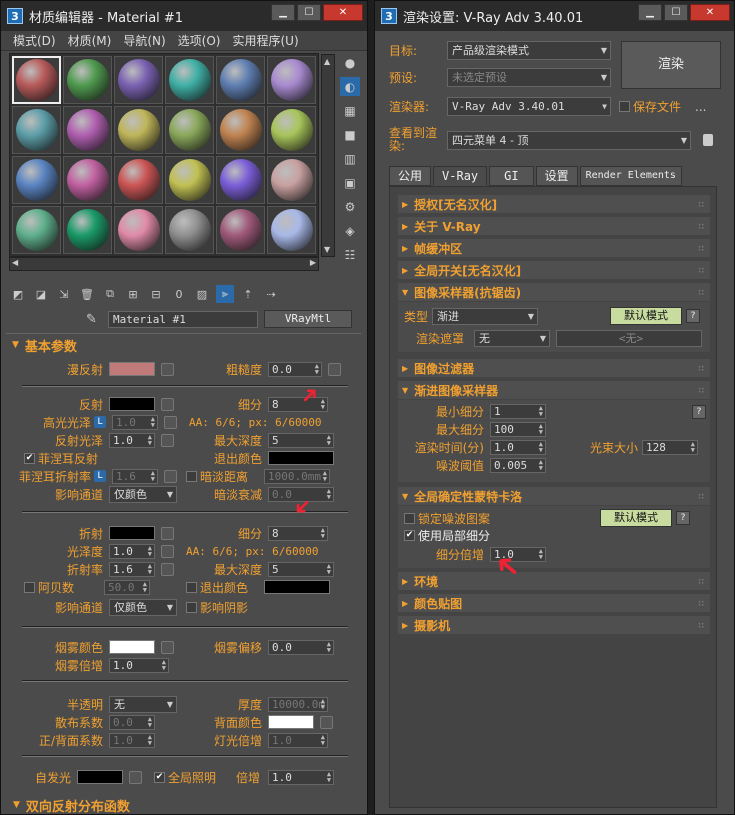 The height and width of the screenshot is (815, 735). Describe the element at coordinates (301, 440) in the screenshot. I see `max-depth-spinner: 5 ▲ ▼` at that location.